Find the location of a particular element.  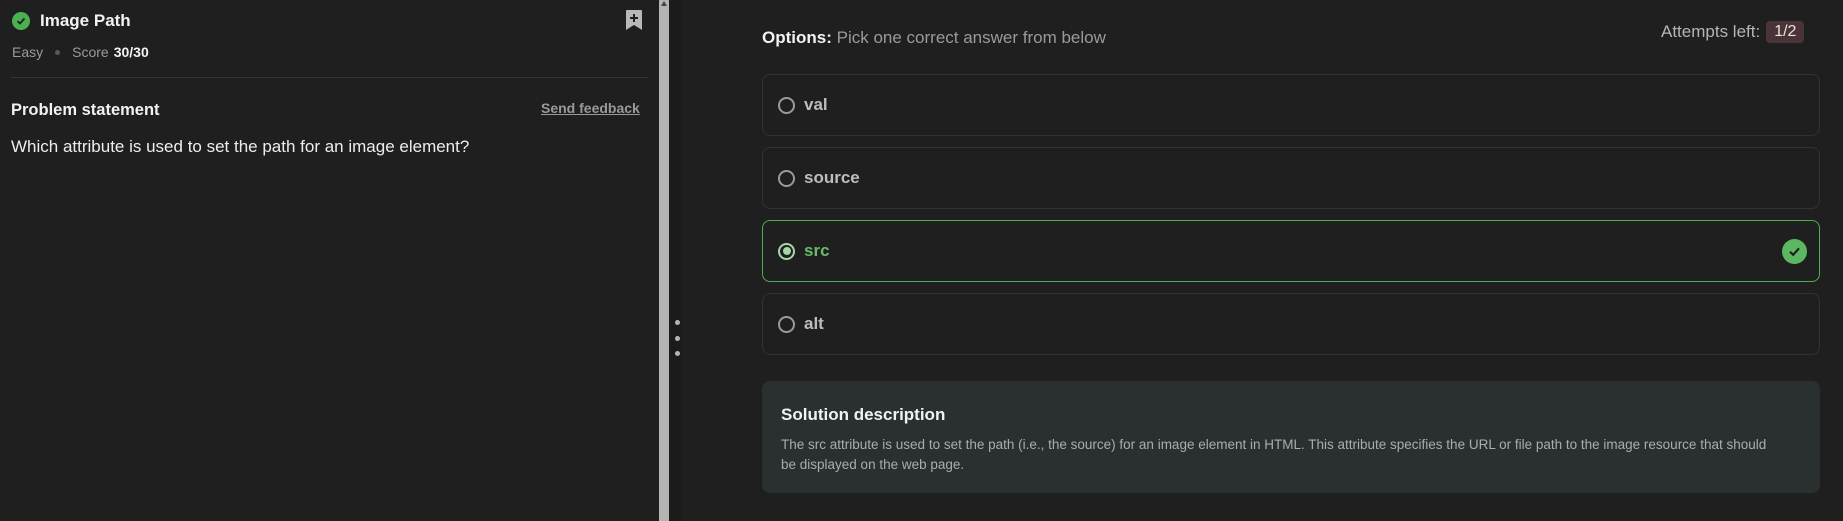

problem-meta: Easy Score 30/30 is located at coordinates (80, 52).